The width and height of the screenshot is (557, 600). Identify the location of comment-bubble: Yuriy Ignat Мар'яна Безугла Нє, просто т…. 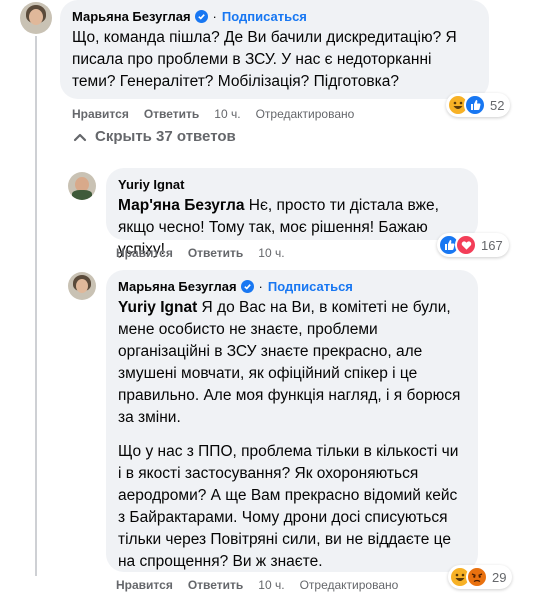
(292, 213).